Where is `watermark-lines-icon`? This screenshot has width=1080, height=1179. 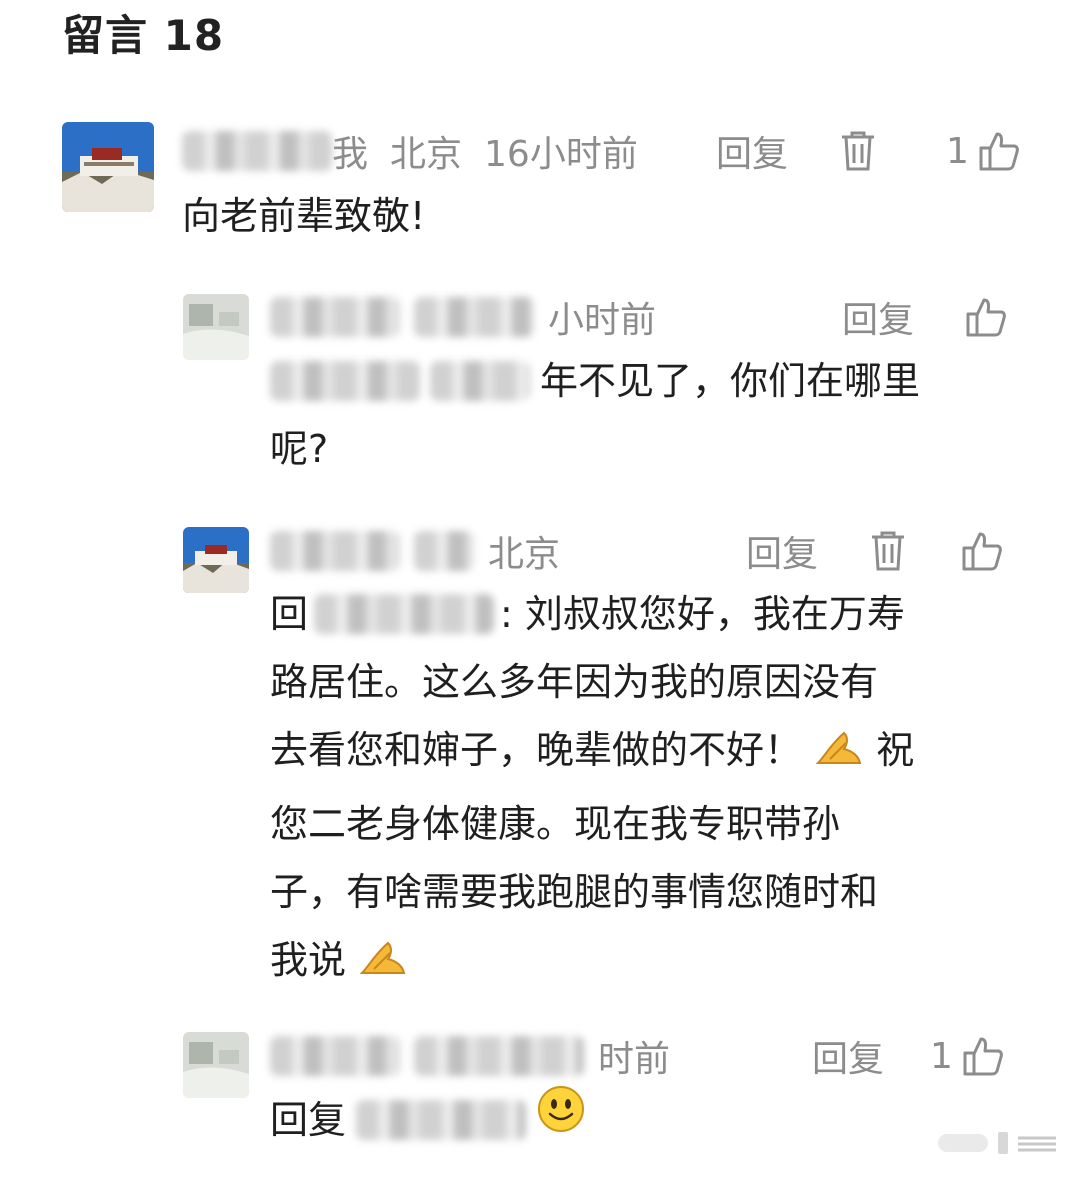
watermark-lines-icon is located at coordinates (997, 1143).